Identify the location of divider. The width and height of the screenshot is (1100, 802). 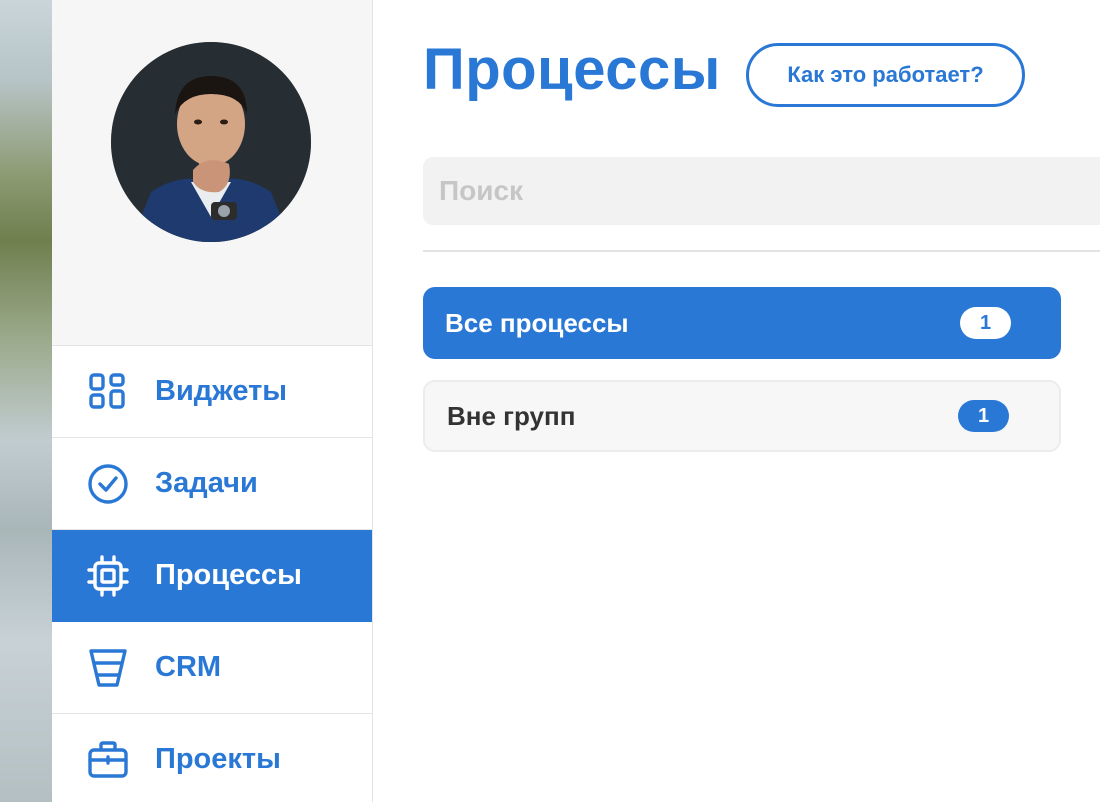
(761, 251).